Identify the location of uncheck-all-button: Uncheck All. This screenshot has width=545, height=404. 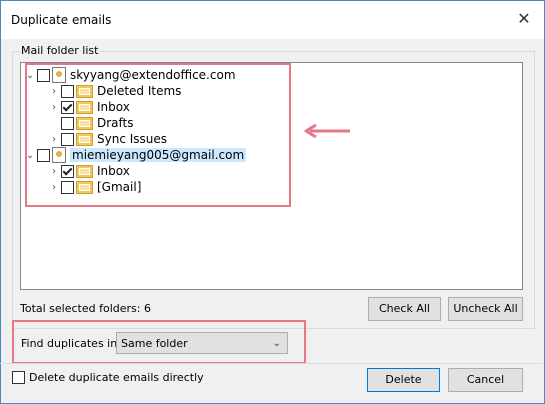
(485, 309).